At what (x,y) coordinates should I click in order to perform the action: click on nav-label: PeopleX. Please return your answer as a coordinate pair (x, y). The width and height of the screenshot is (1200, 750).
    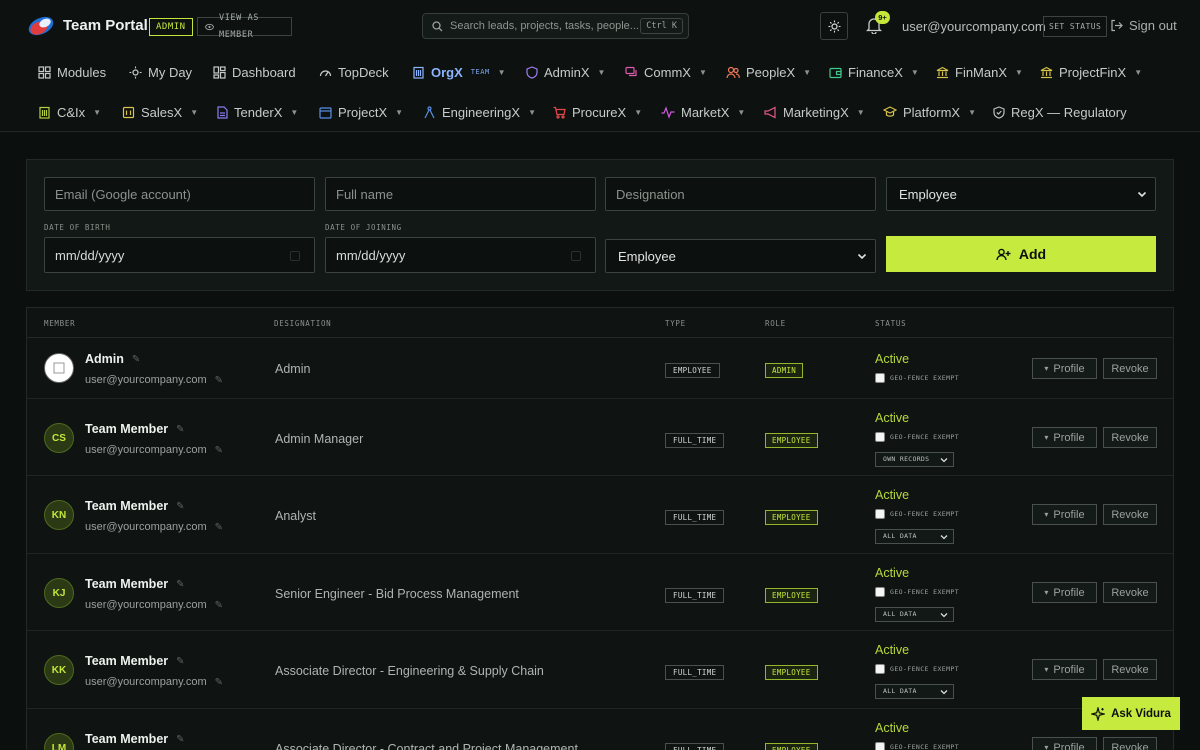
    Looking at the image, I should click on (771, 72).